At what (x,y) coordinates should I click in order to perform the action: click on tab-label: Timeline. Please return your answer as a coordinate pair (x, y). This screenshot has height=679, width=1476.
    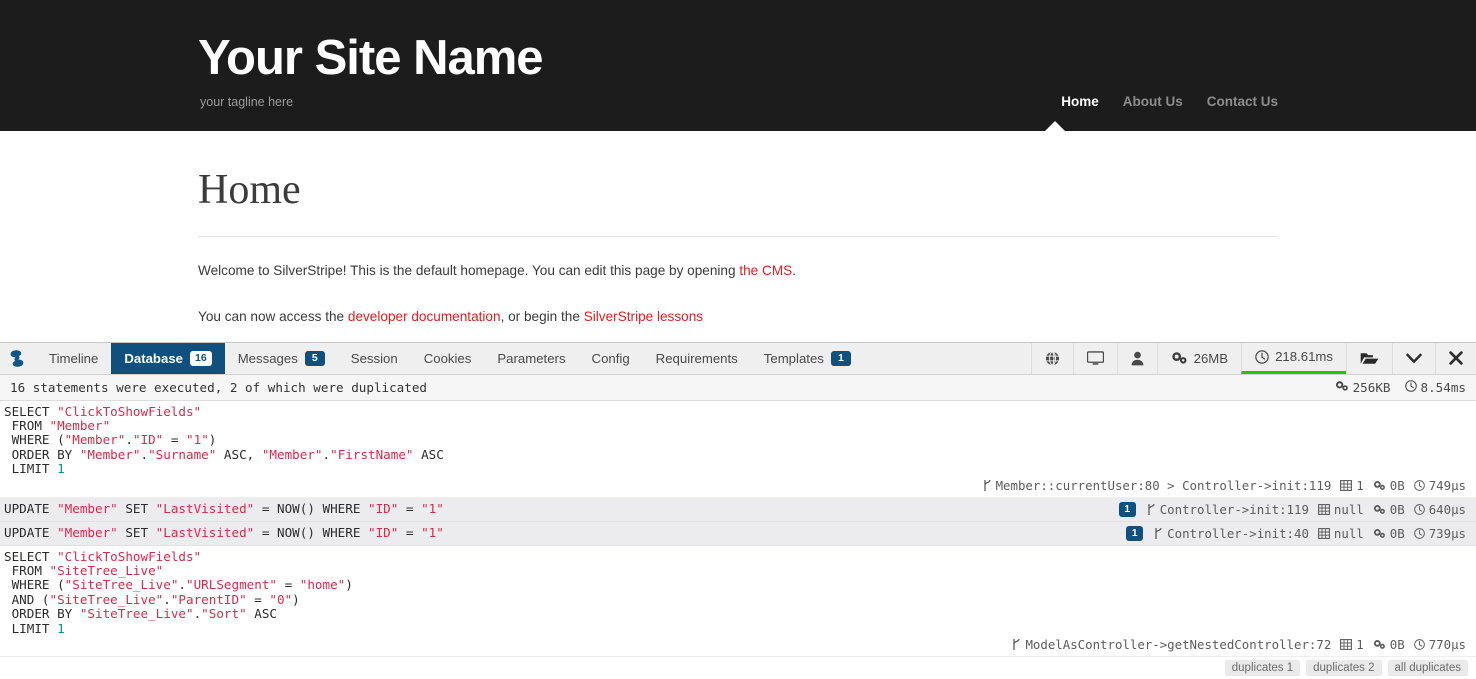
    Looking at the image, I should click on (74, 358).